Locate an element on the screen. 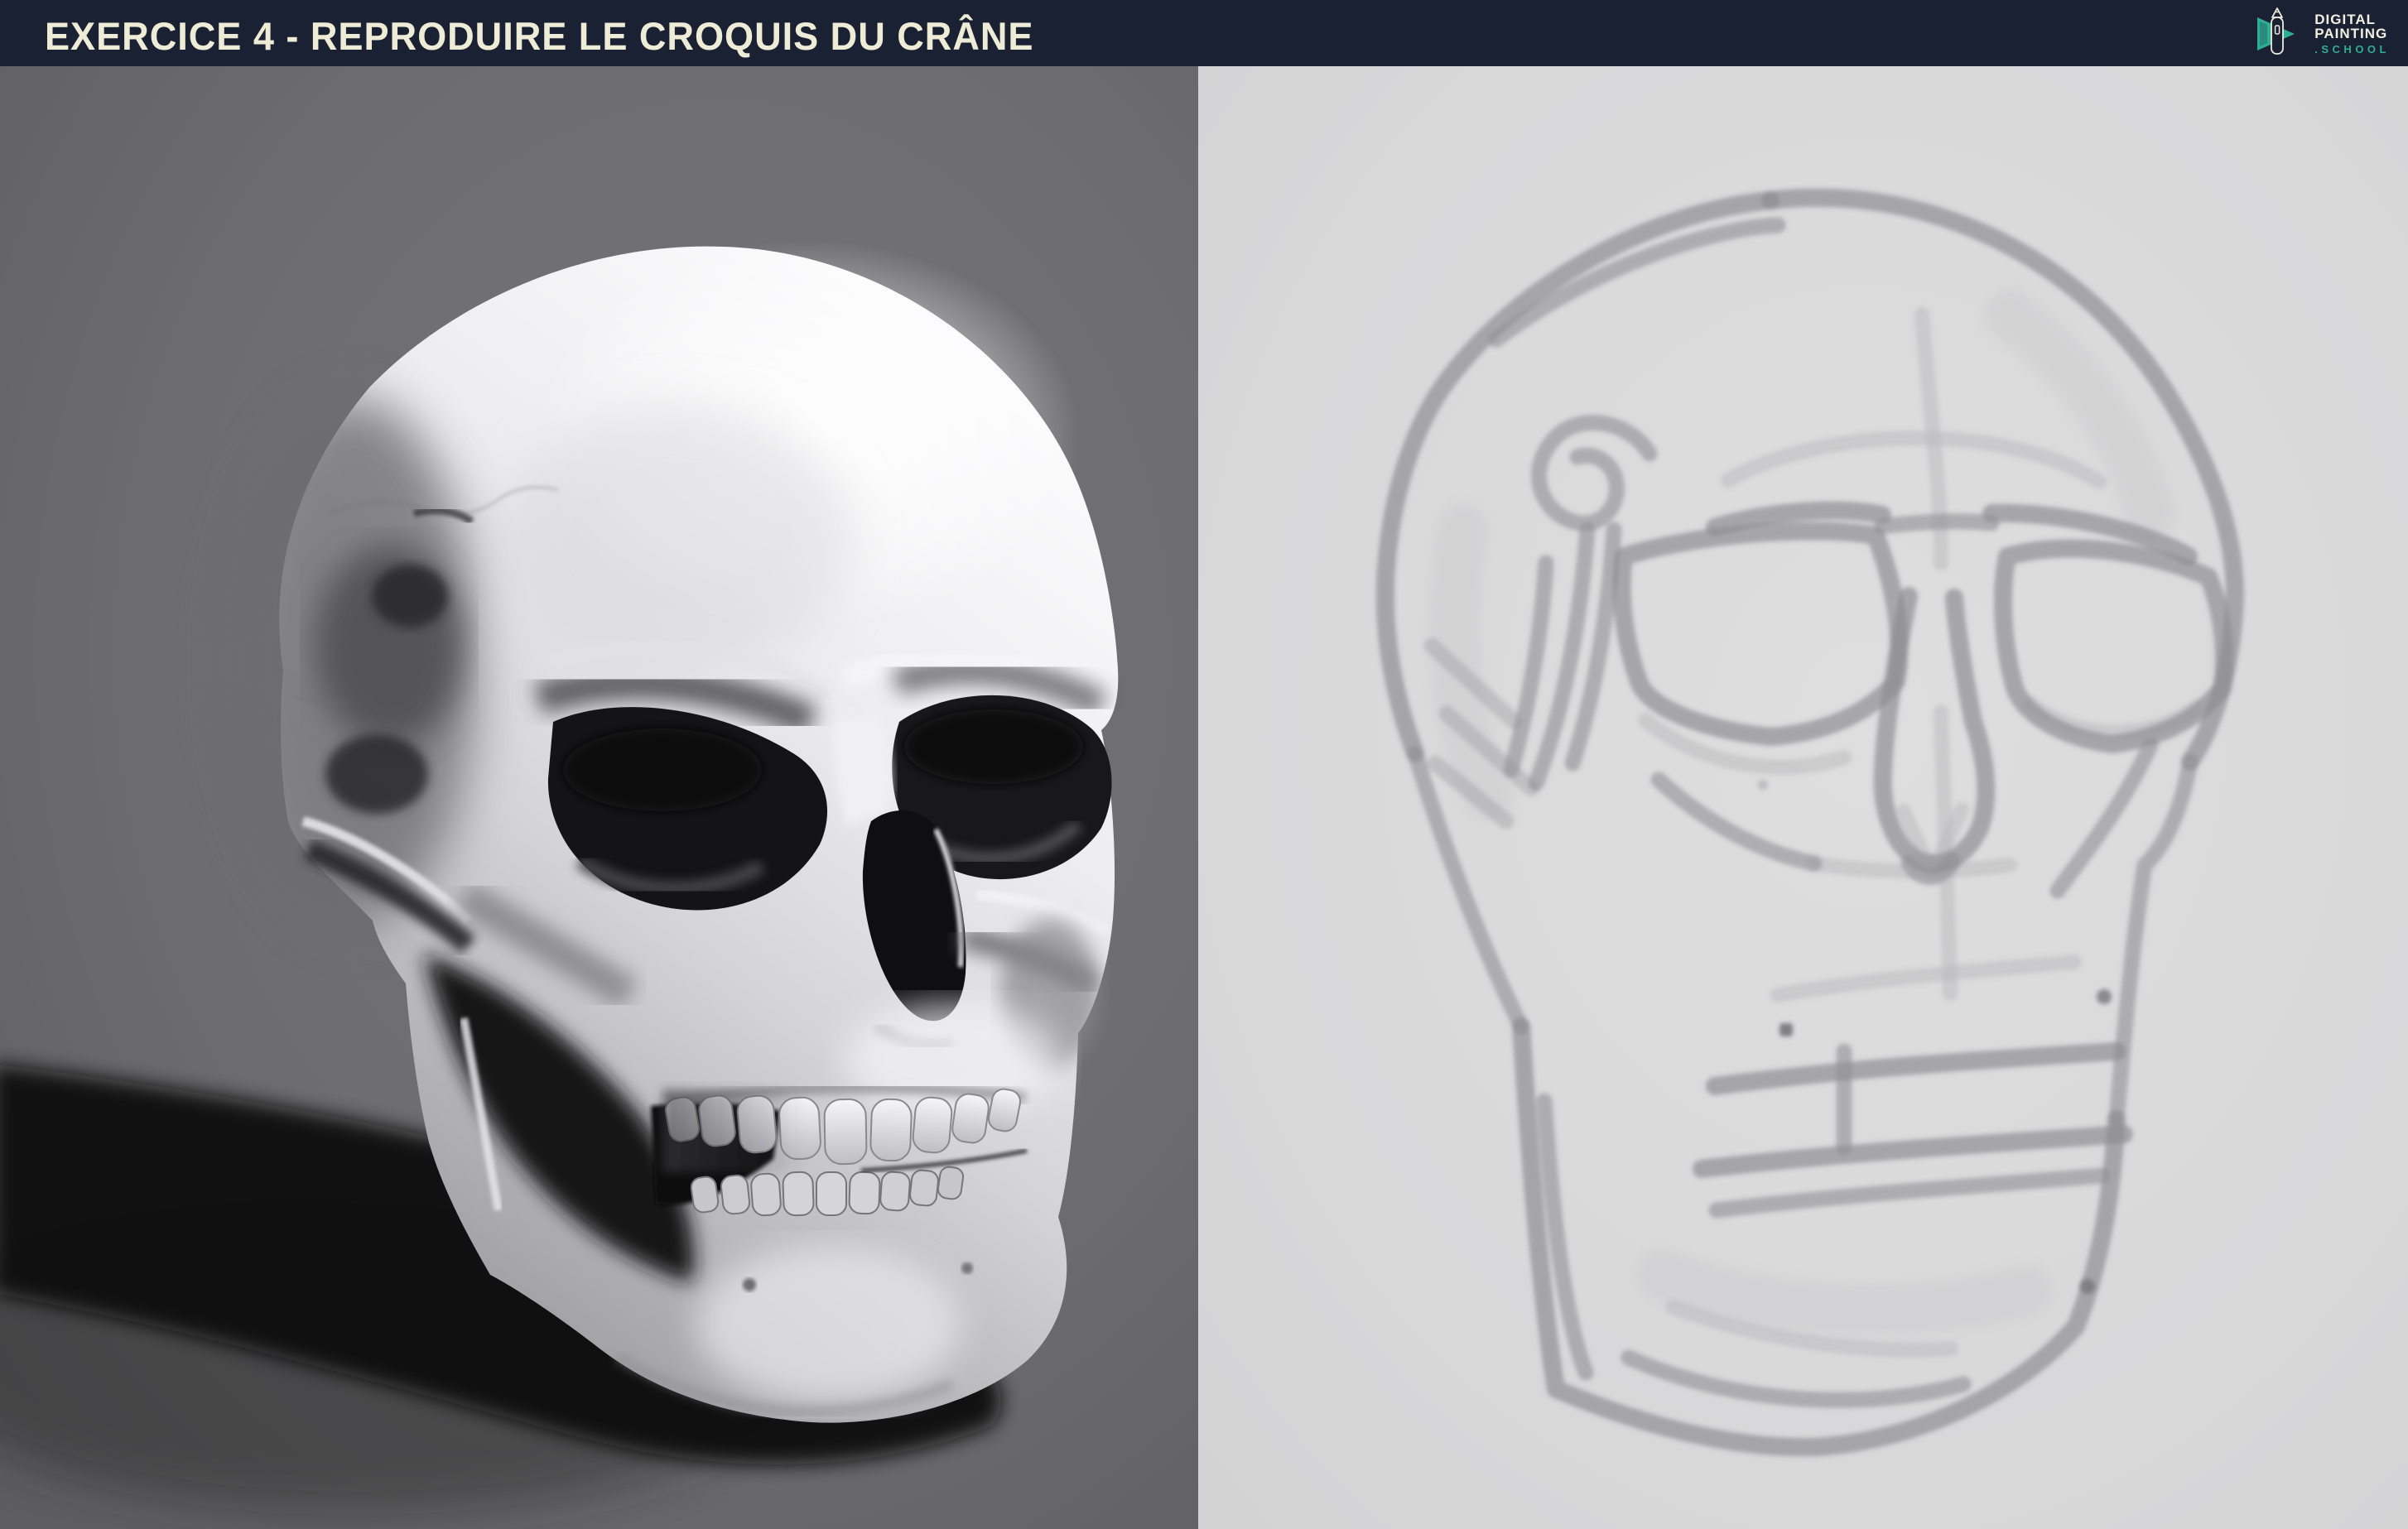 The image size is (2408, 1529). logo-stylus-icon is located at coordinates (2278, 31).